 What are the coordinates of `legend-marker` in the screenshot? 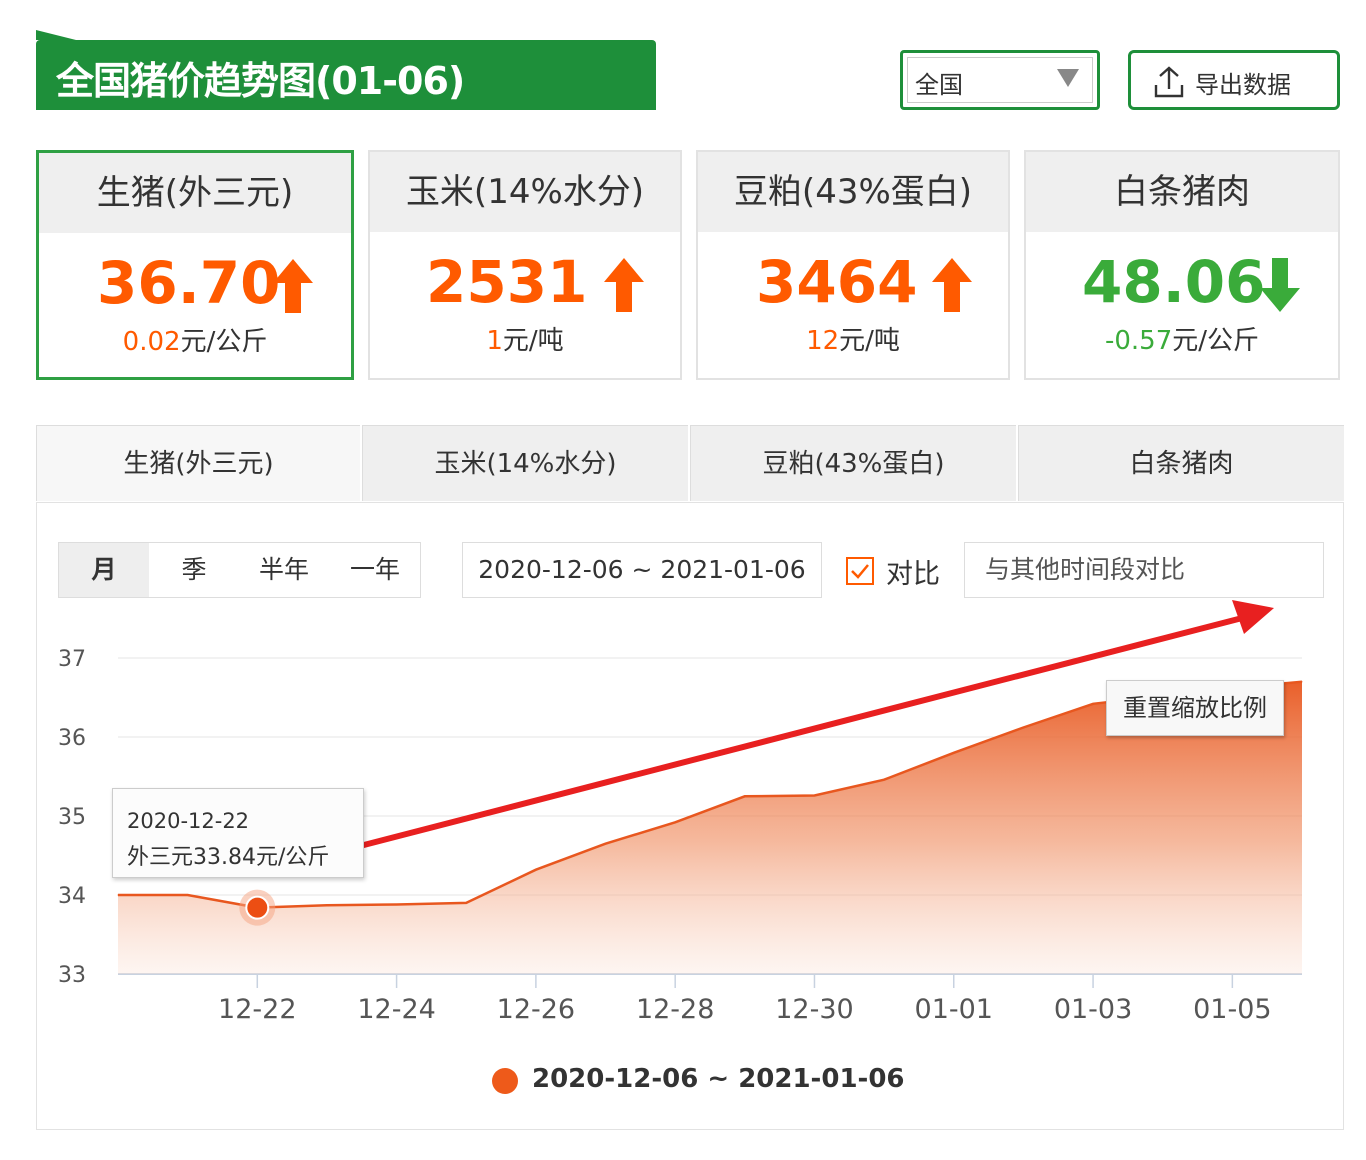 It's located at (505, 1081).